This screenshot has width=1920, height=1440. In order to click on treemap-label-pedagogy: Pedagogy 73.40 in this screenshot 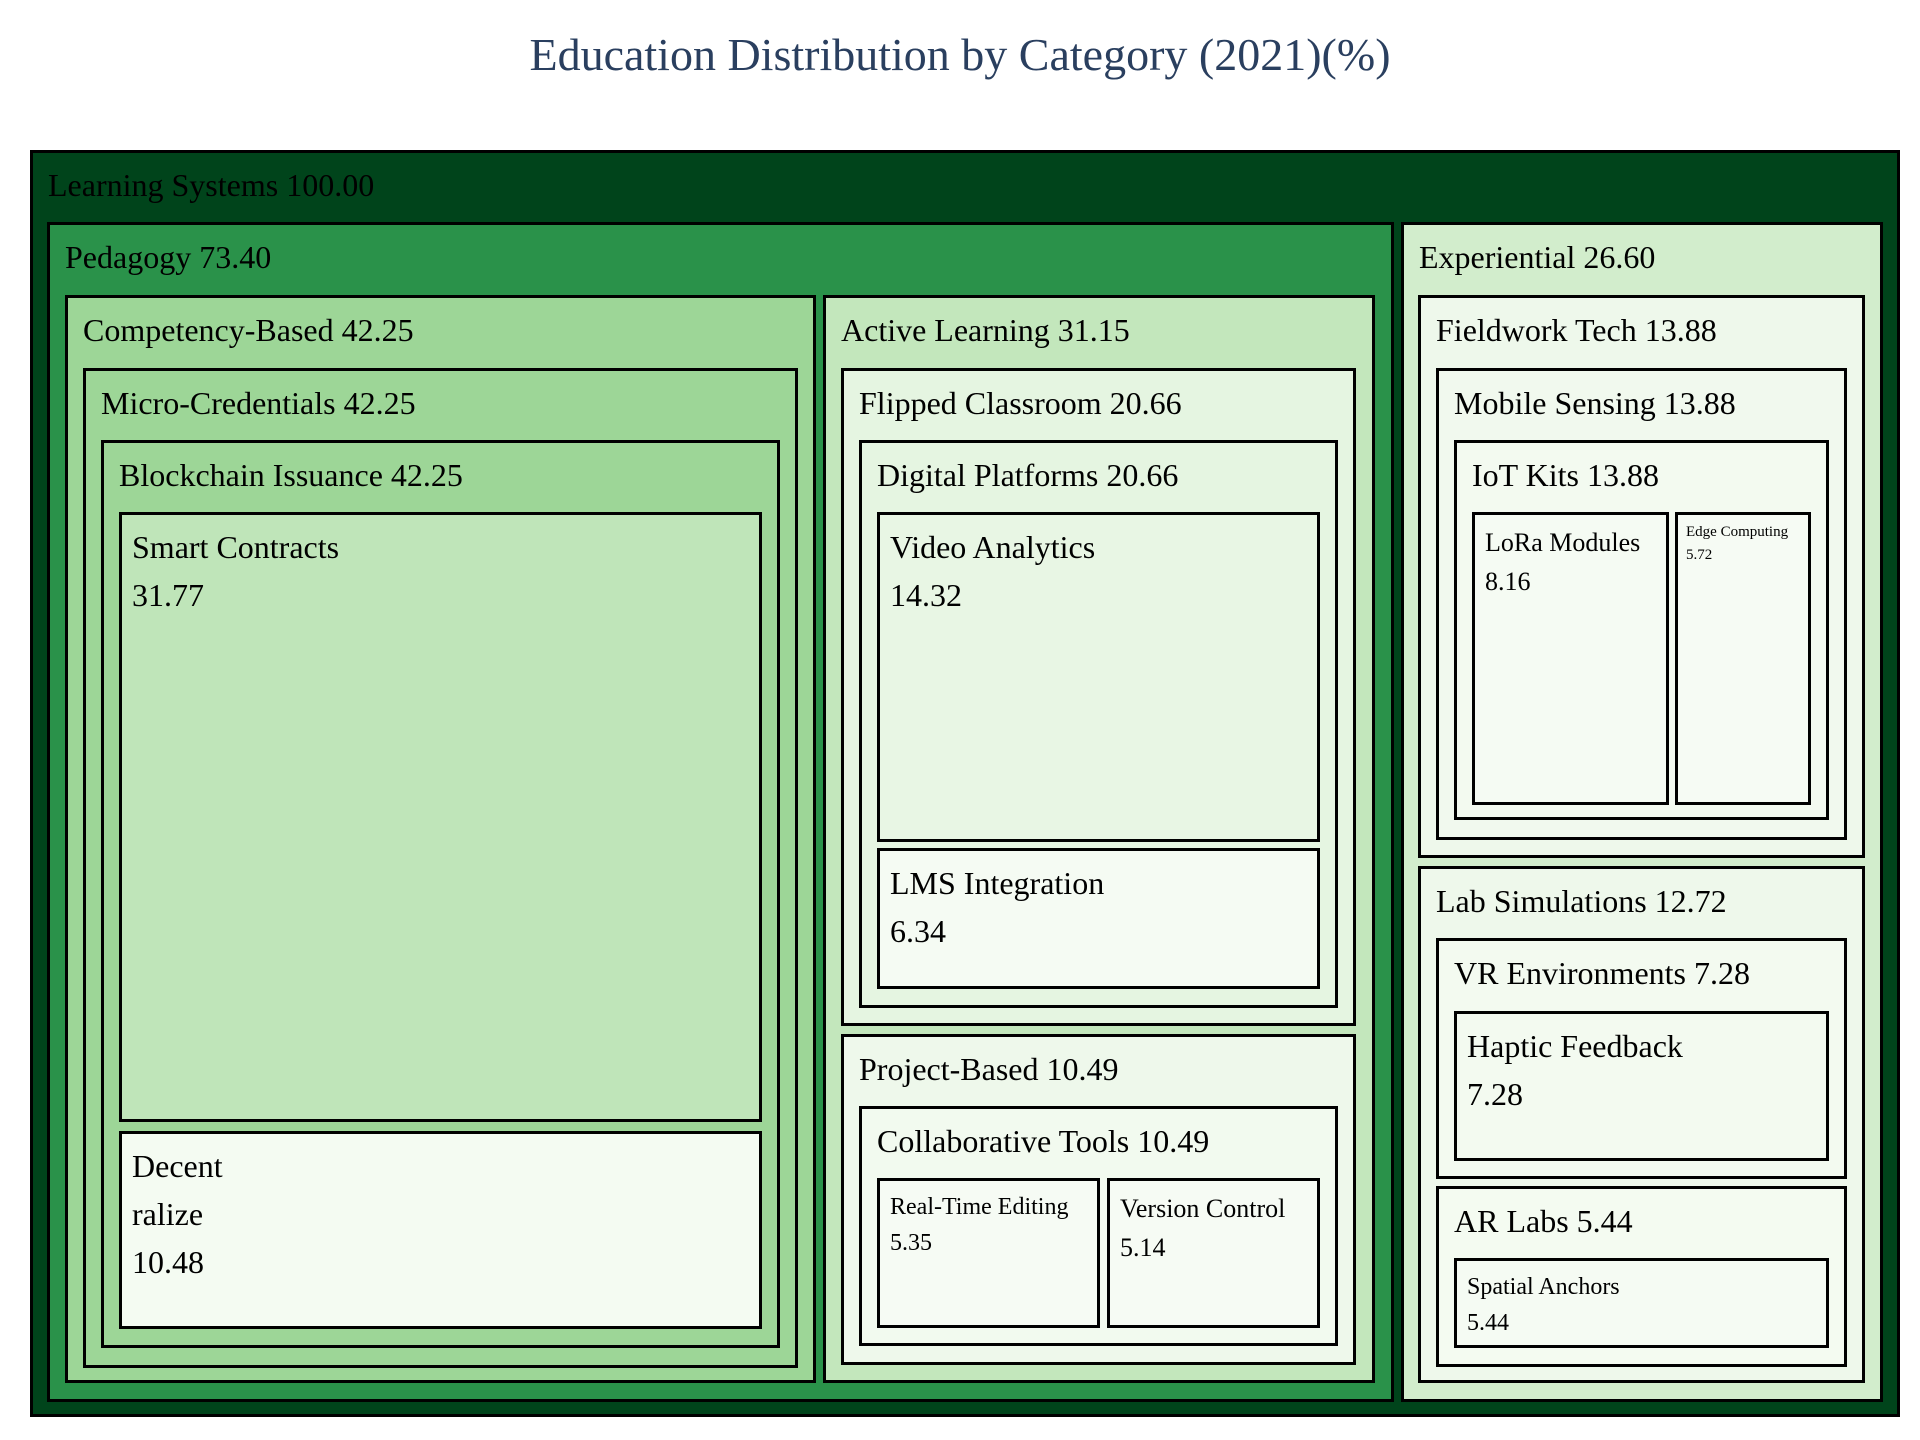, I will do `click(168, 257)`.